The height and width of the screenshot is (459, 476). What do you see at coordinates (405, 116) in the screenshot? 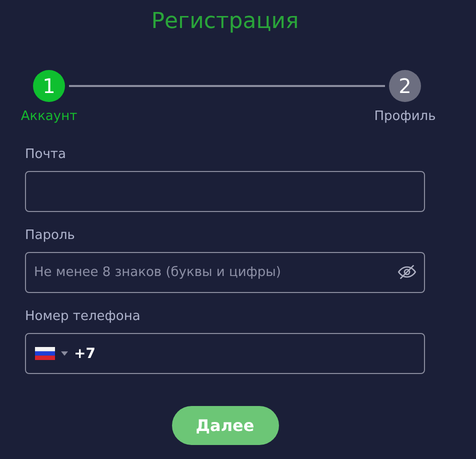
I see `step-label: Профиль` at bounding box center [405, 116].